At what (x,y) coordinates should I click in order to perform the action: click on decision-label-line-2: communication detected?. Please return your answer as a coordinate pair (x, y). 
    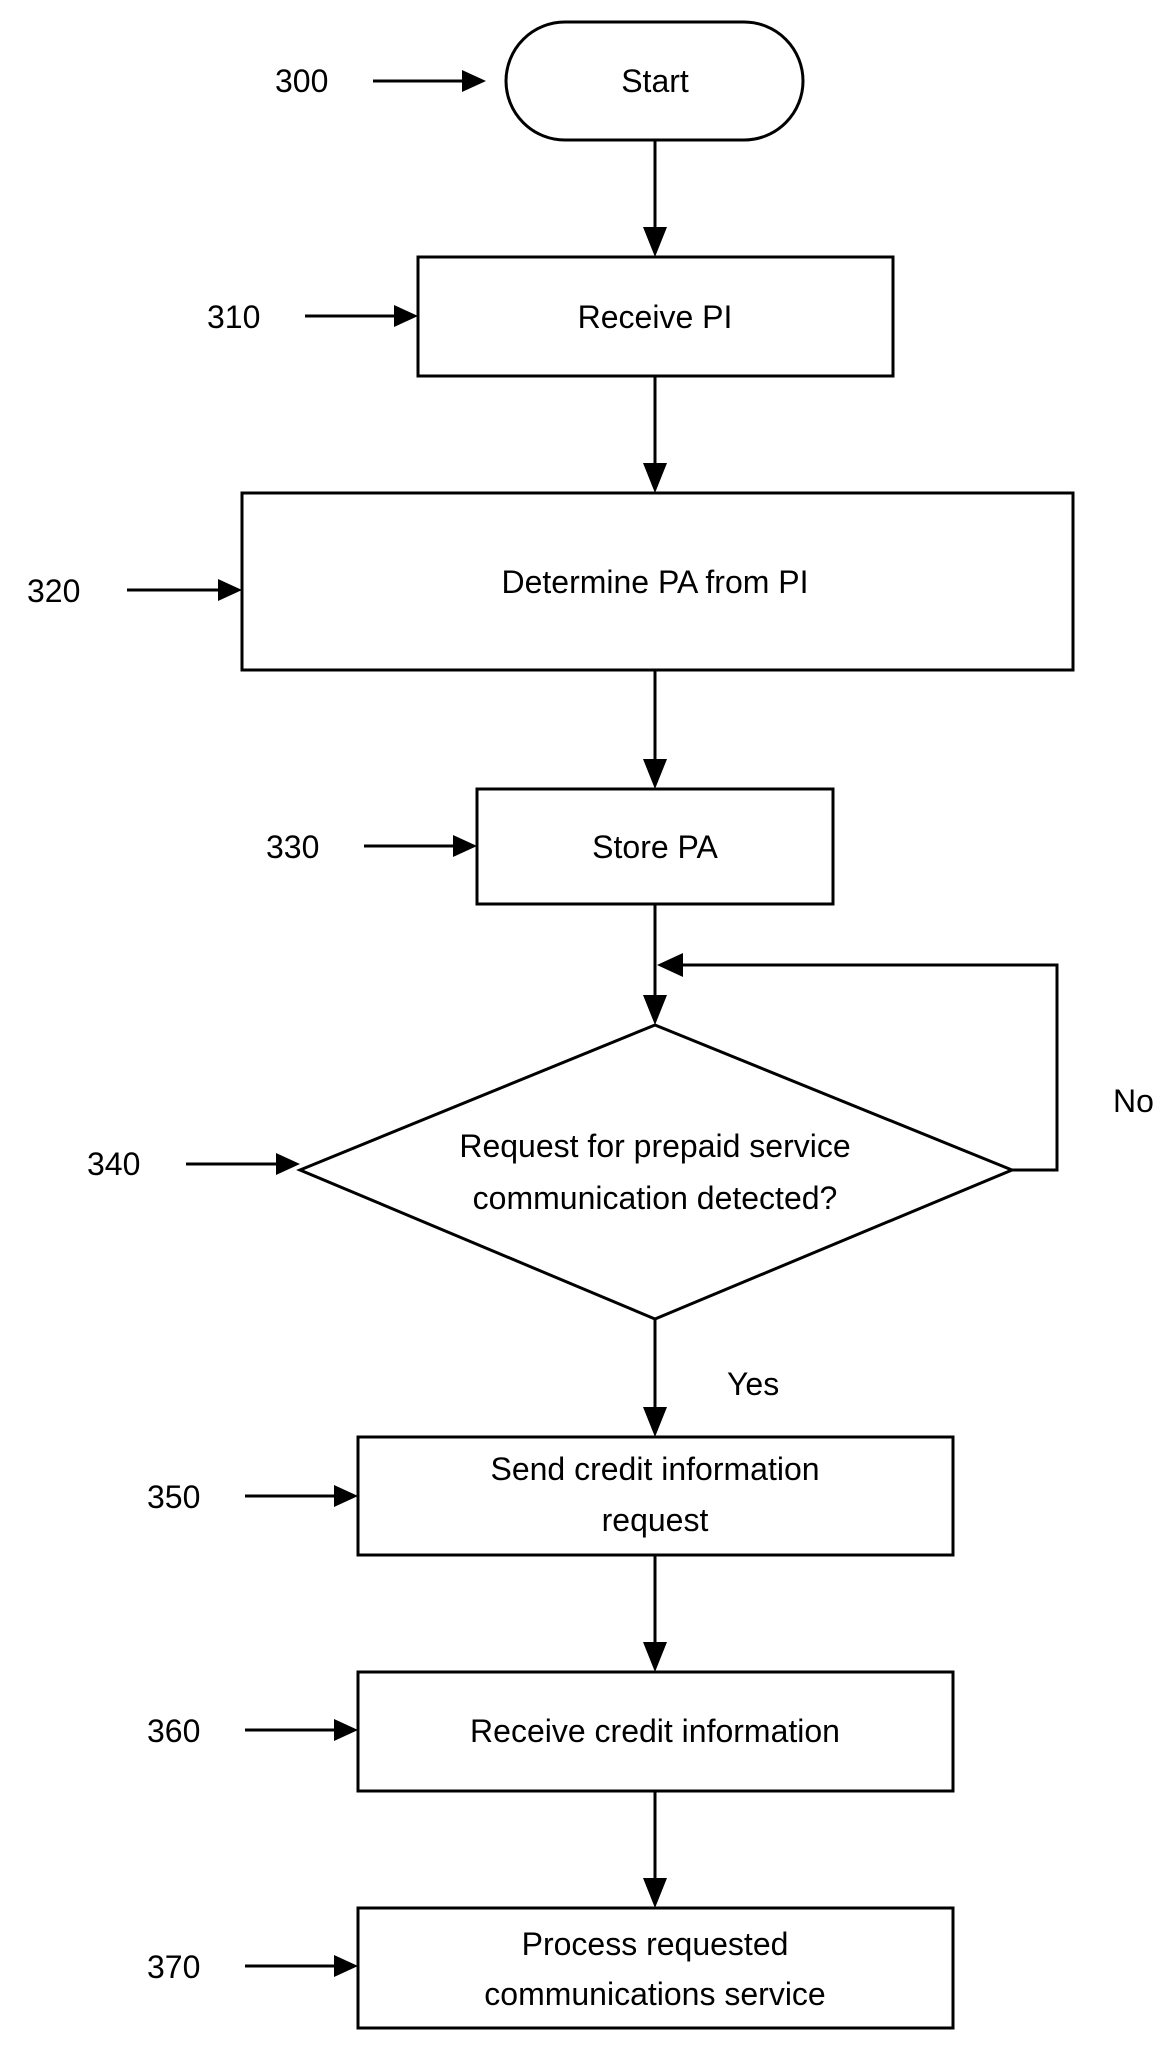
    Looking at the image, I should click on (655, 1198).